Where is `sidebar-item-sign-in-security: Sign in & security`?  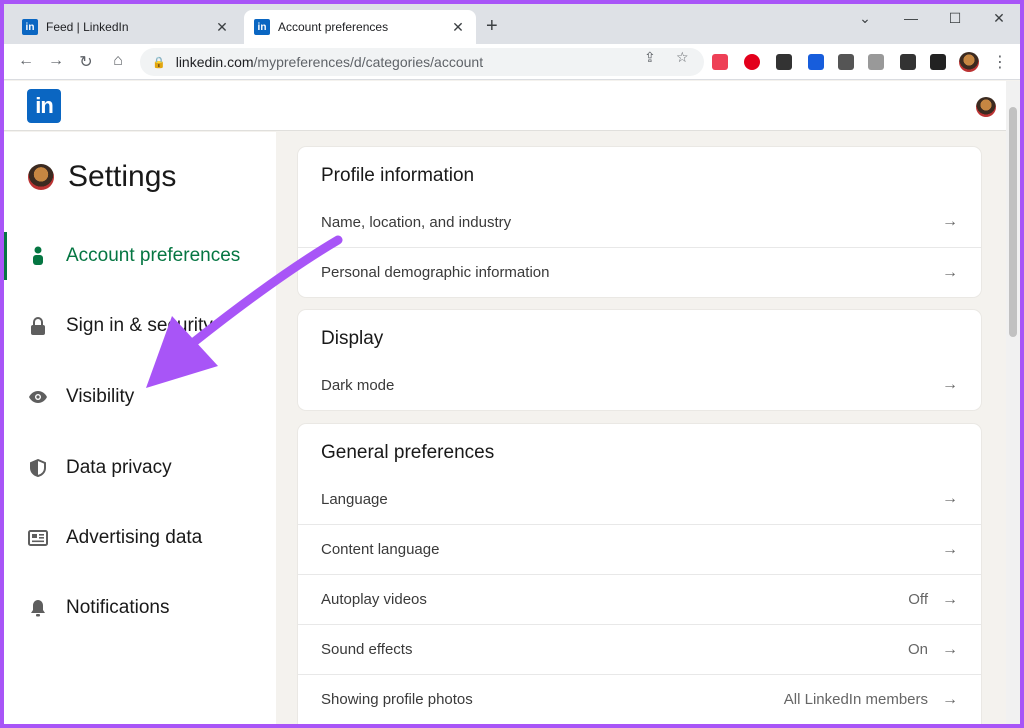 sidebar-item-sign-in-security: Sign in & security is located at coordinates (140, 326).